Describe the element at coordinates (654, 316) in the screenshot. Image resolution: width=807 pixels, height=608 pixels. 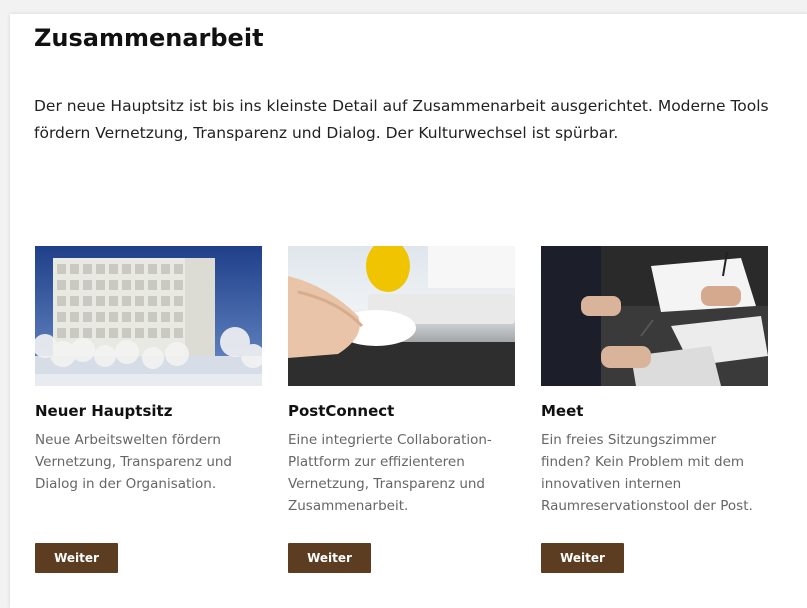
I see `meeting-photo` at that location.